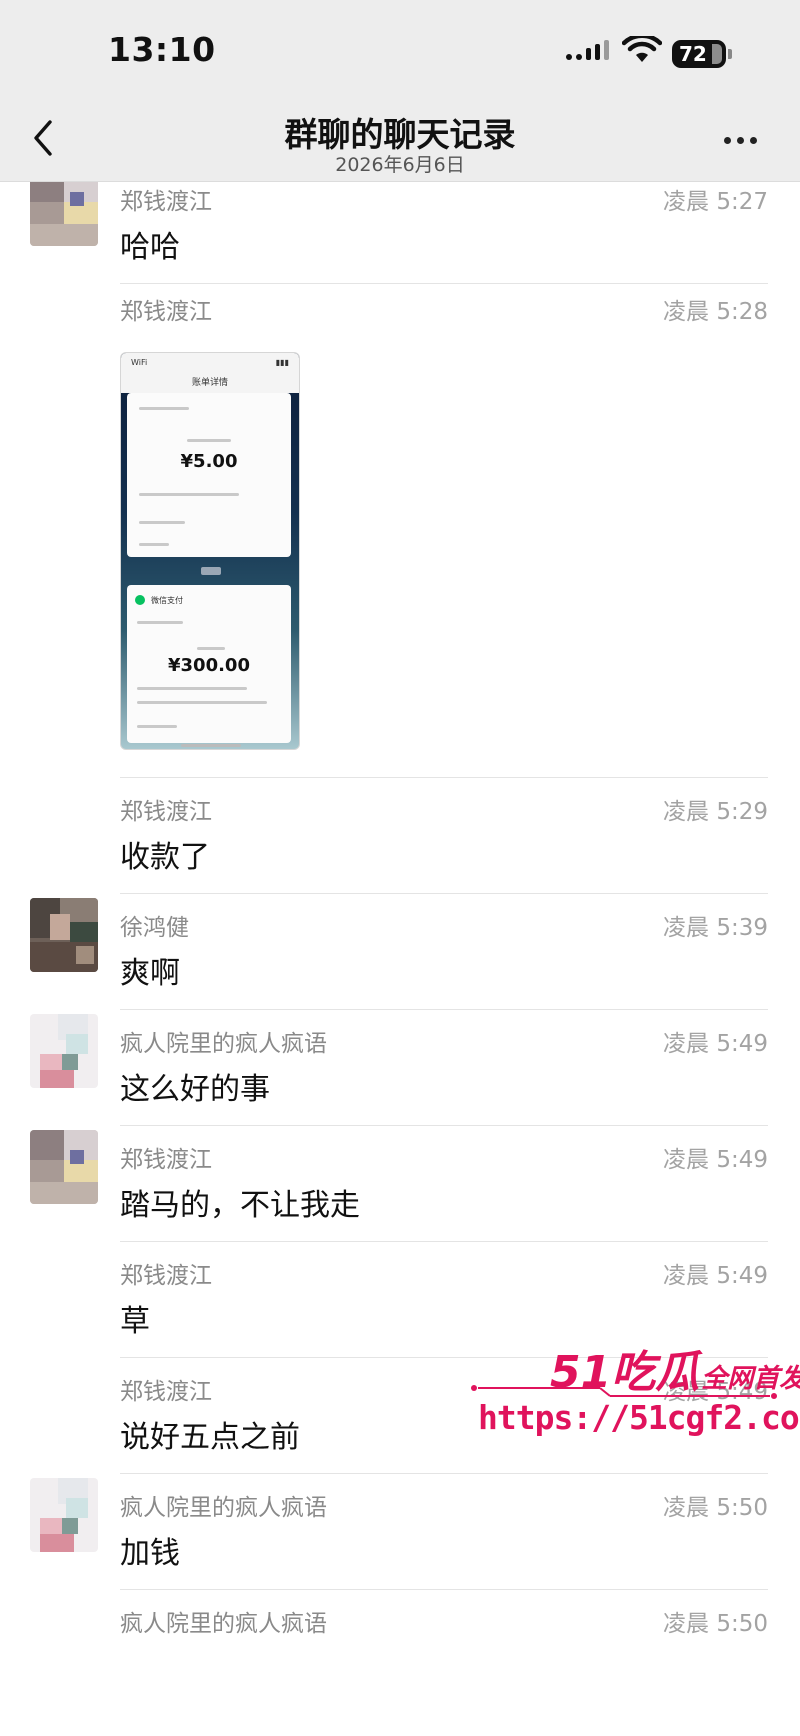 The image size is (800, 1736). I want to click on top-bar: 13:10 72 群聊的聊天记录 2026年6月6日, so click(400, 91).